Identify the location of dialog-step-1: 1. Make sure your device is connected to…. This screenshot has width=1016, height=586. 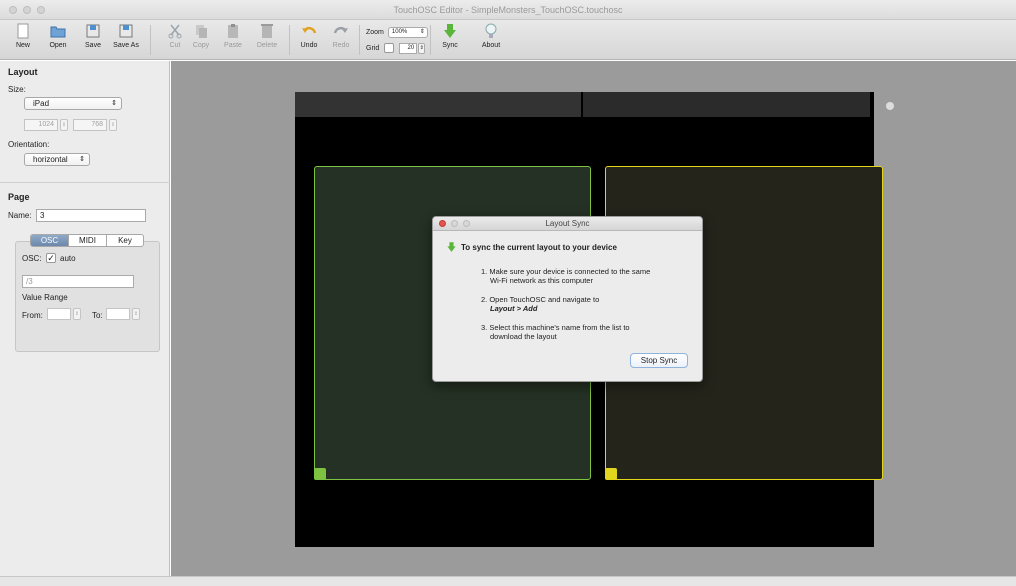
(566, 276).